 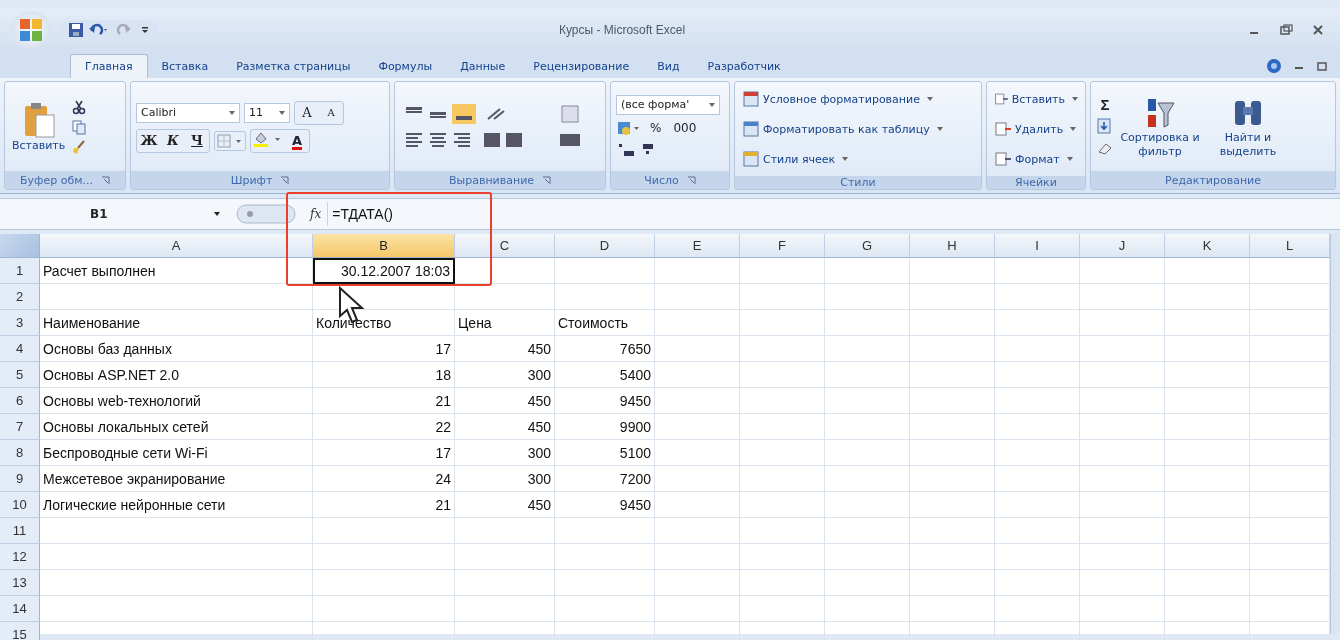 What do you see at coordinates (384, 505) in the screenshot?
I see `table-cell: 21` at bounding box center [384, 505].